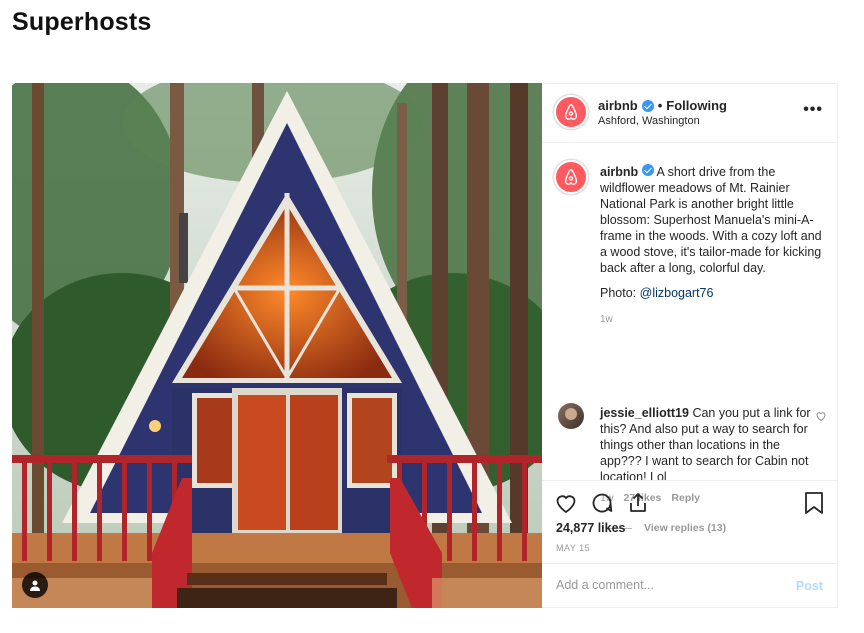 Image resolution: width=864 pixels, height=633 pixels. I want to click on account-name: airbnb, so click(618, 105).